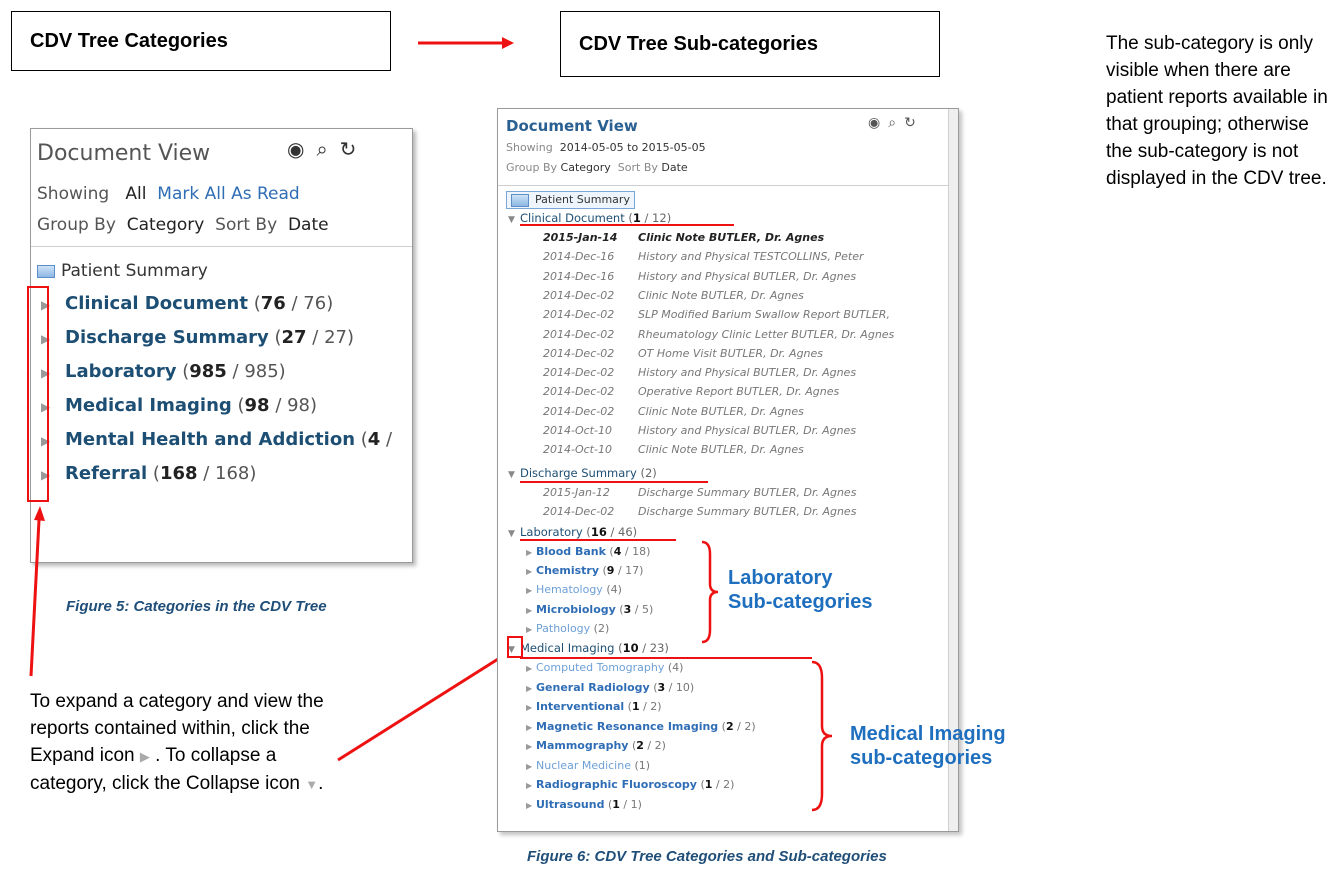 The width and height of the screenshot is (1334, 871). I want to click on subcategory-name: Interventional, so click(580, 706).